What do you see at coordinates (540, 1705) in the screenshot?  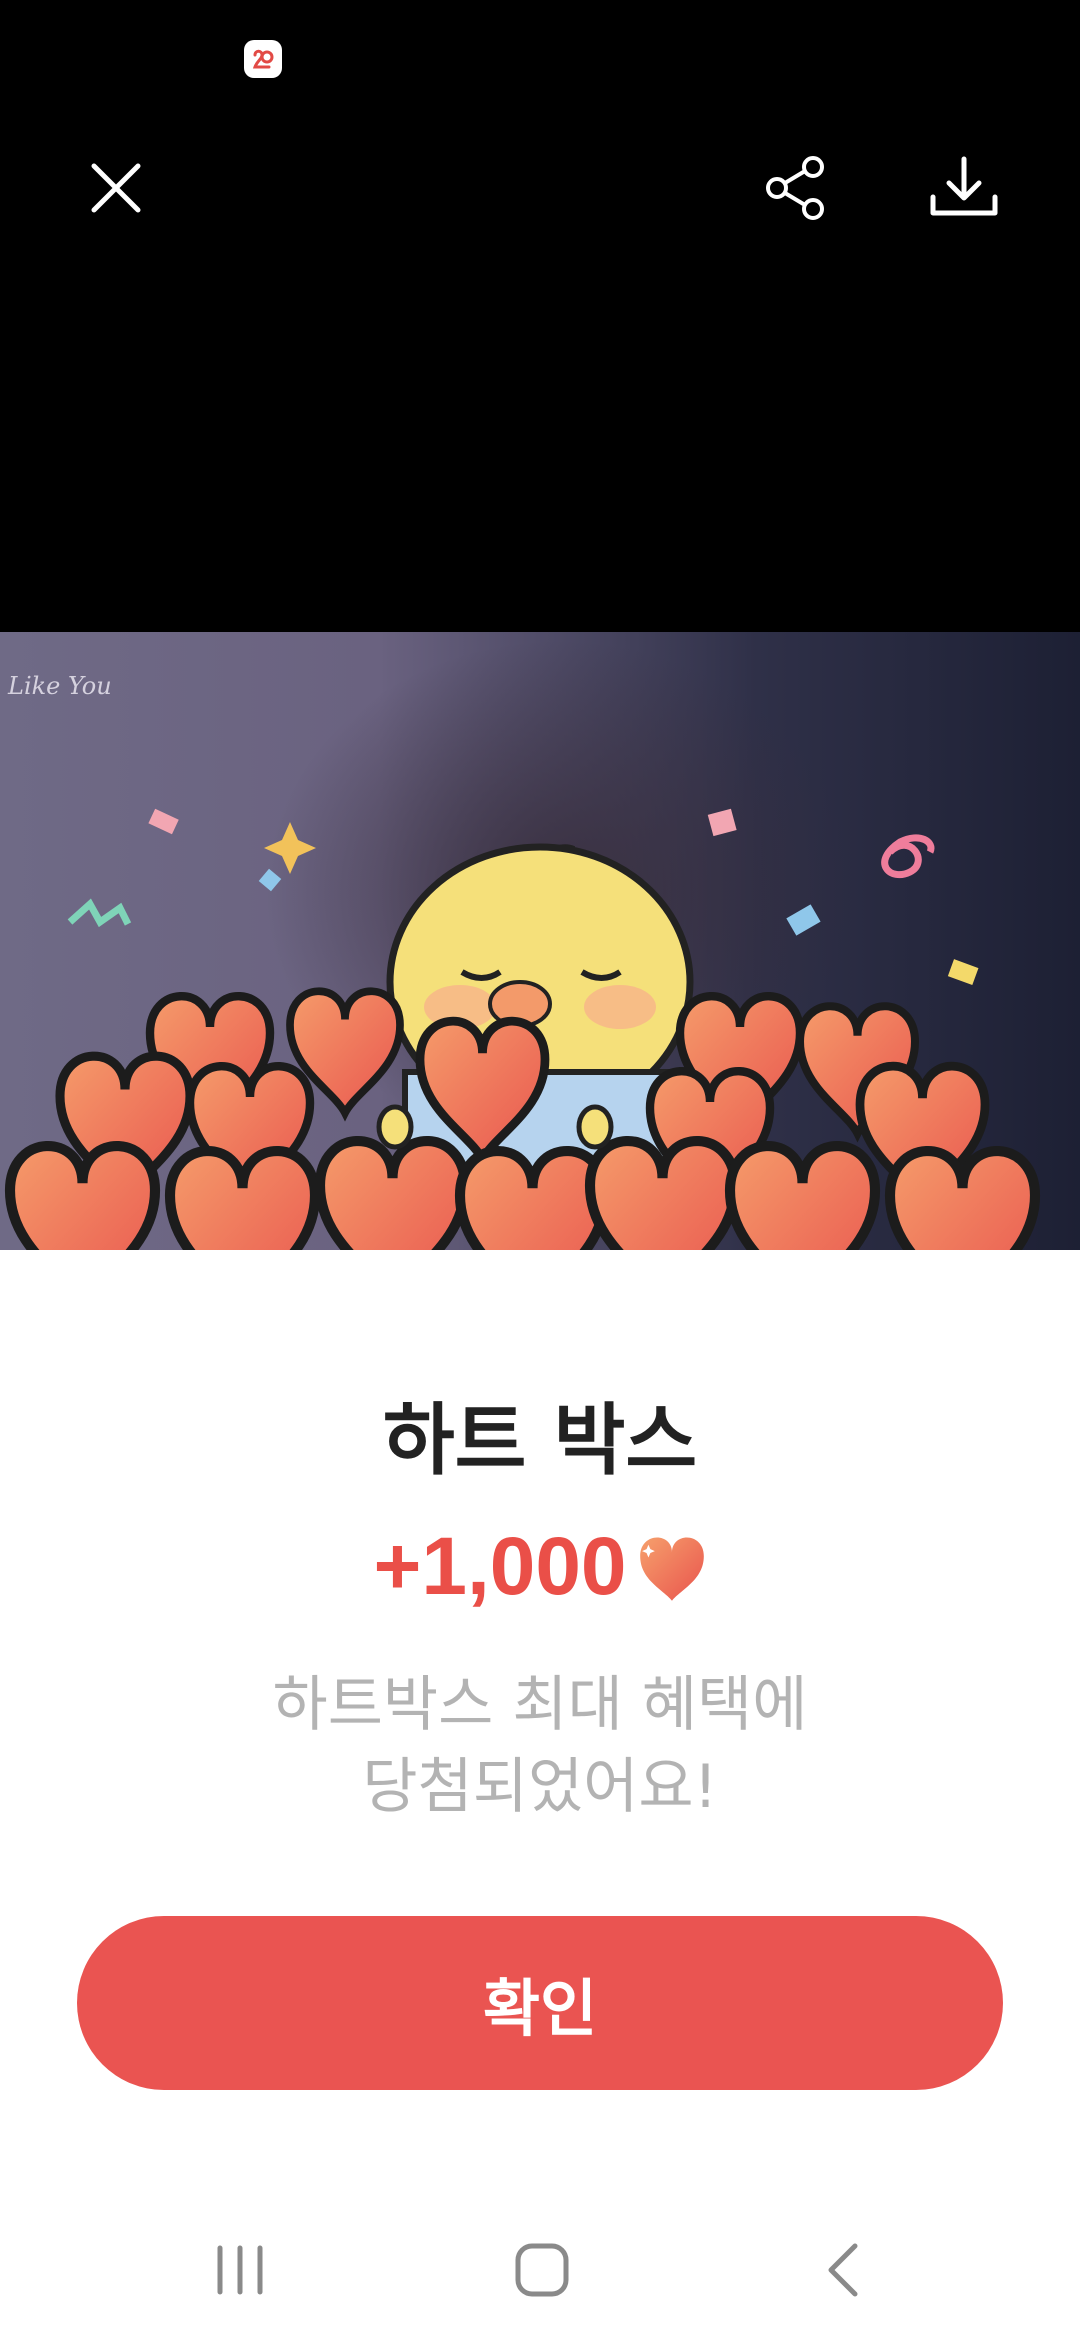 I see `message-line-1: 하트박스 최대 혜택에` at bounding box center [540, 1705].